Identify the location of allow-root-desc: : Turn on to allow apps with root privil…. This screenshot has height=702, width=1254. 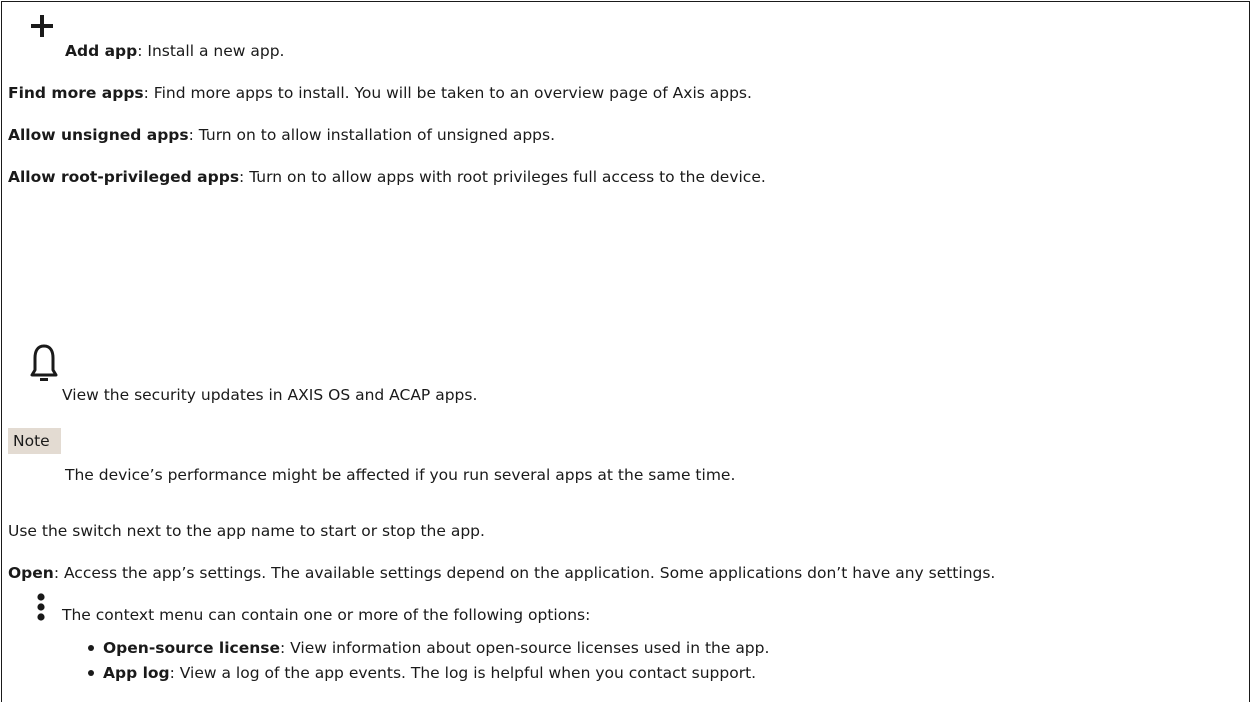
(502, 177).